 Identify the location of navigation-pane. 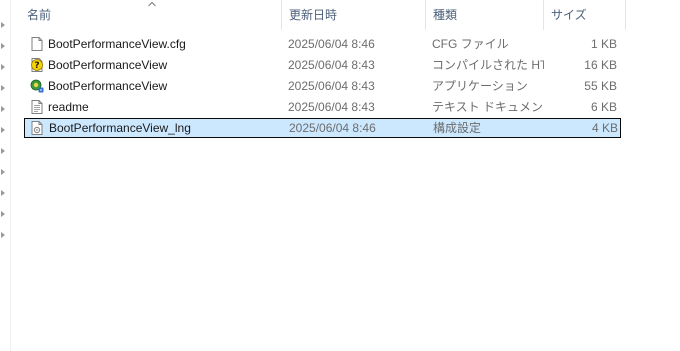
(5, 175).